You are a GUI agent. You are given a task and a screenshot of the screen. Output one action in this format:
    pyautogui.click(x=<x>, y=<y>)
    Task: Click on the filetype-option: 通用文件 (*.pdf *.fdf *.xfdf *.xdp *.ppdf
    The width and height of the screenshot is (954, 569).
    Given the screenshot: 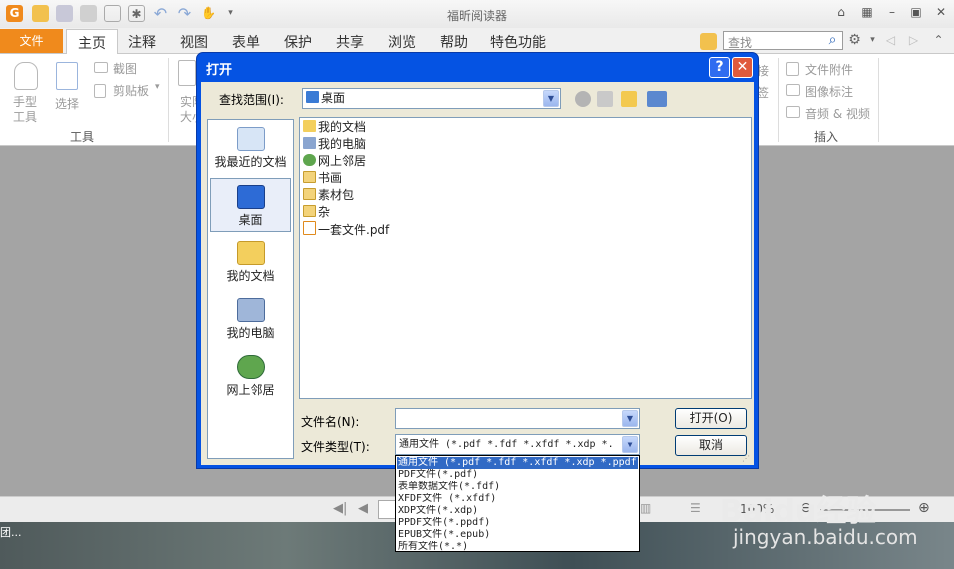 What is the action you would take?
    pyautogui.click(x=517, y=463)
    